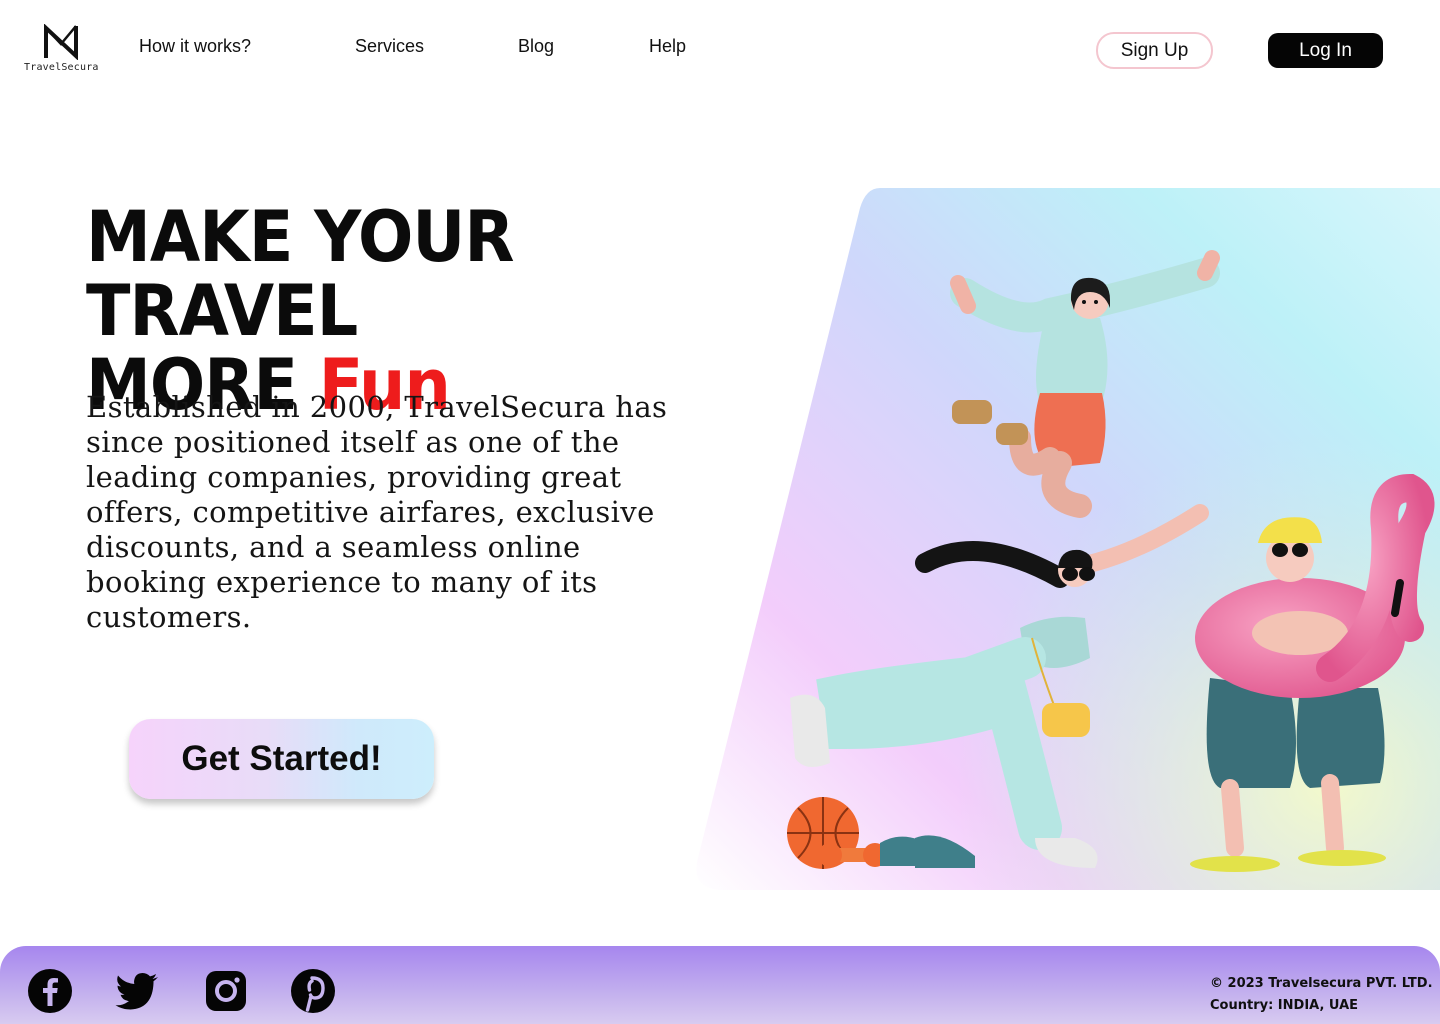  Describe the element at coordinates (1284, 1005) in the screenshot. I see `country-text: Country: INDIA, UAE` at that location.